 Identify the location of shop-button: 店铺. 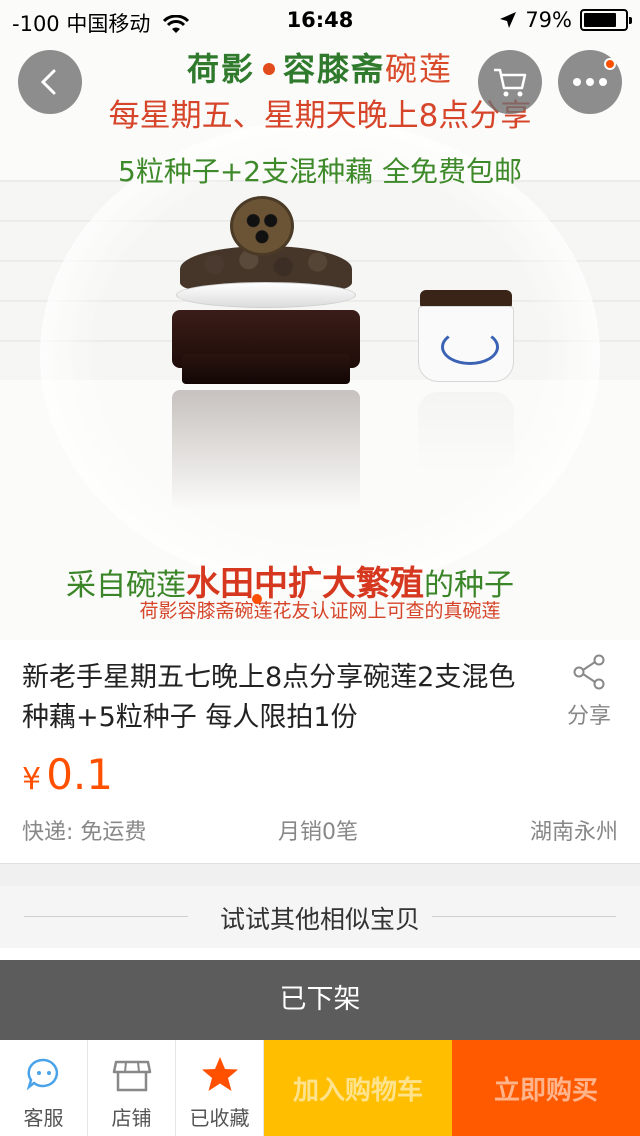
(132, 1088).